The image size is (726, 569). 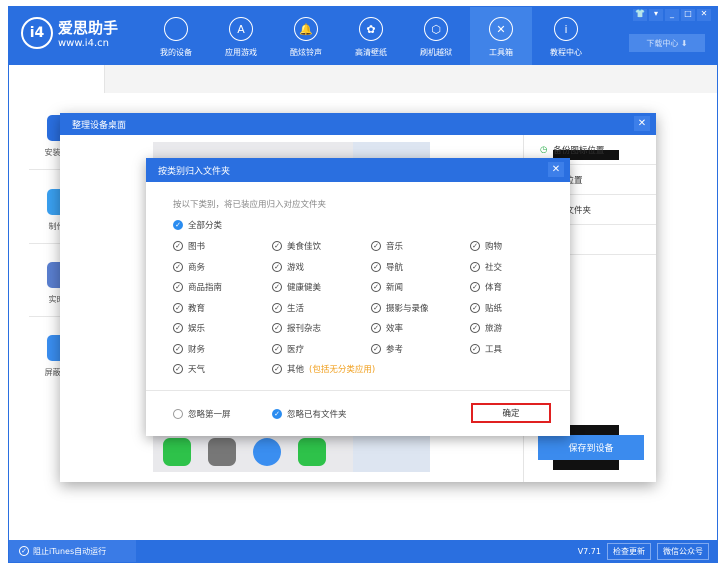 What do you see at coordinates (241, 36) in the screenshot?
I see `nav-tab-1: A 应用游戏` at bounding box center [241, 36].